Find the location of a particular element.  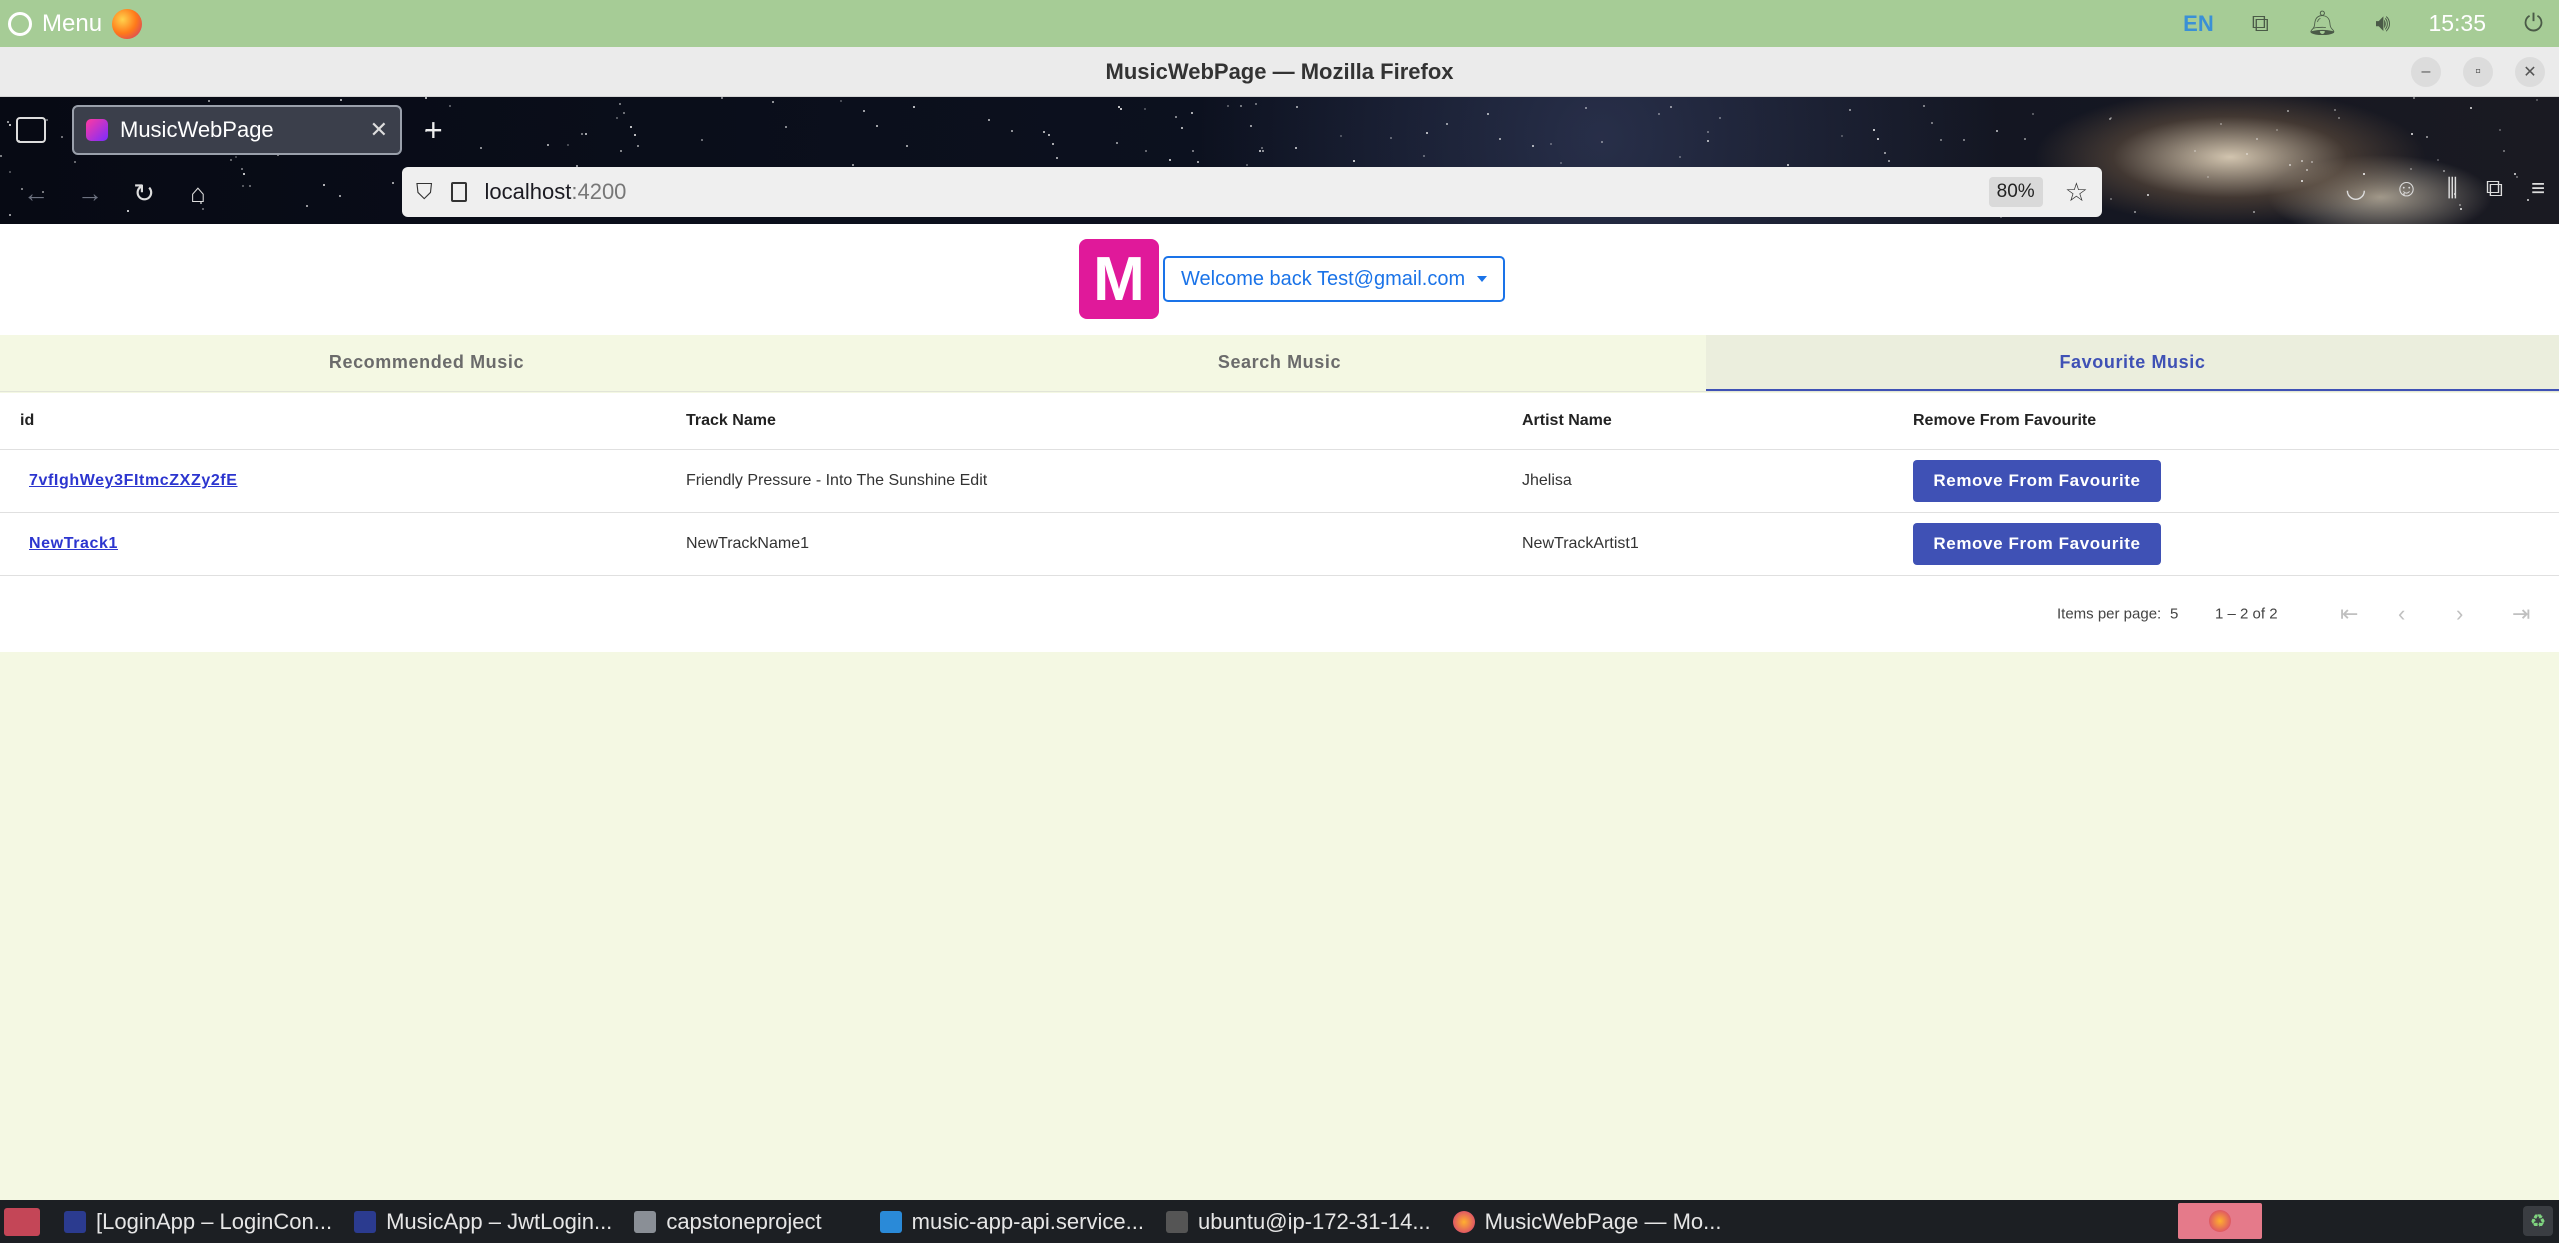

toolbar-extensions: ◡ ☺ ⫼ ⧉ ≡ is located at coordinates (2445, 189).